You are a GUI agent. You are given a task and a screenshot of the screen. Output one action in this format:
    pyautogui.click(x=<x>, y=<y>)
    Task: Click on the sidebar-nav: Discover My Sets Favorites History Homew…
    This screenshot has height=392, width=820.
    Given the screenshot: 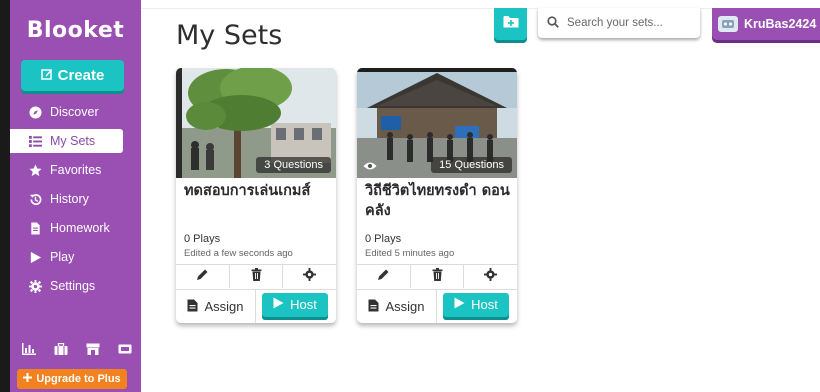 What is the action you would take?
    pyautogui.click(x=75, y=201)
    